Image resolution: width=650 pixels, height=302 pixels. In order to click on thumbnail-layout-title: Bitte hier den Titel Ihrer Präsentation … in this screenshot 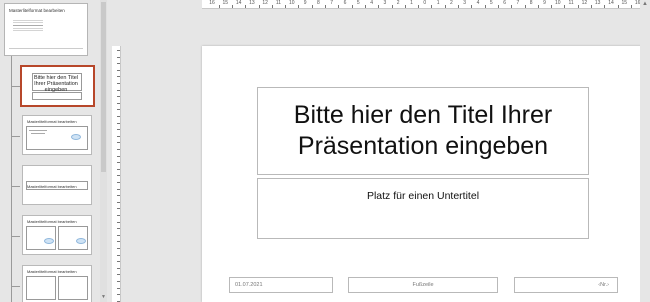, I will do `click(56, 84)`.